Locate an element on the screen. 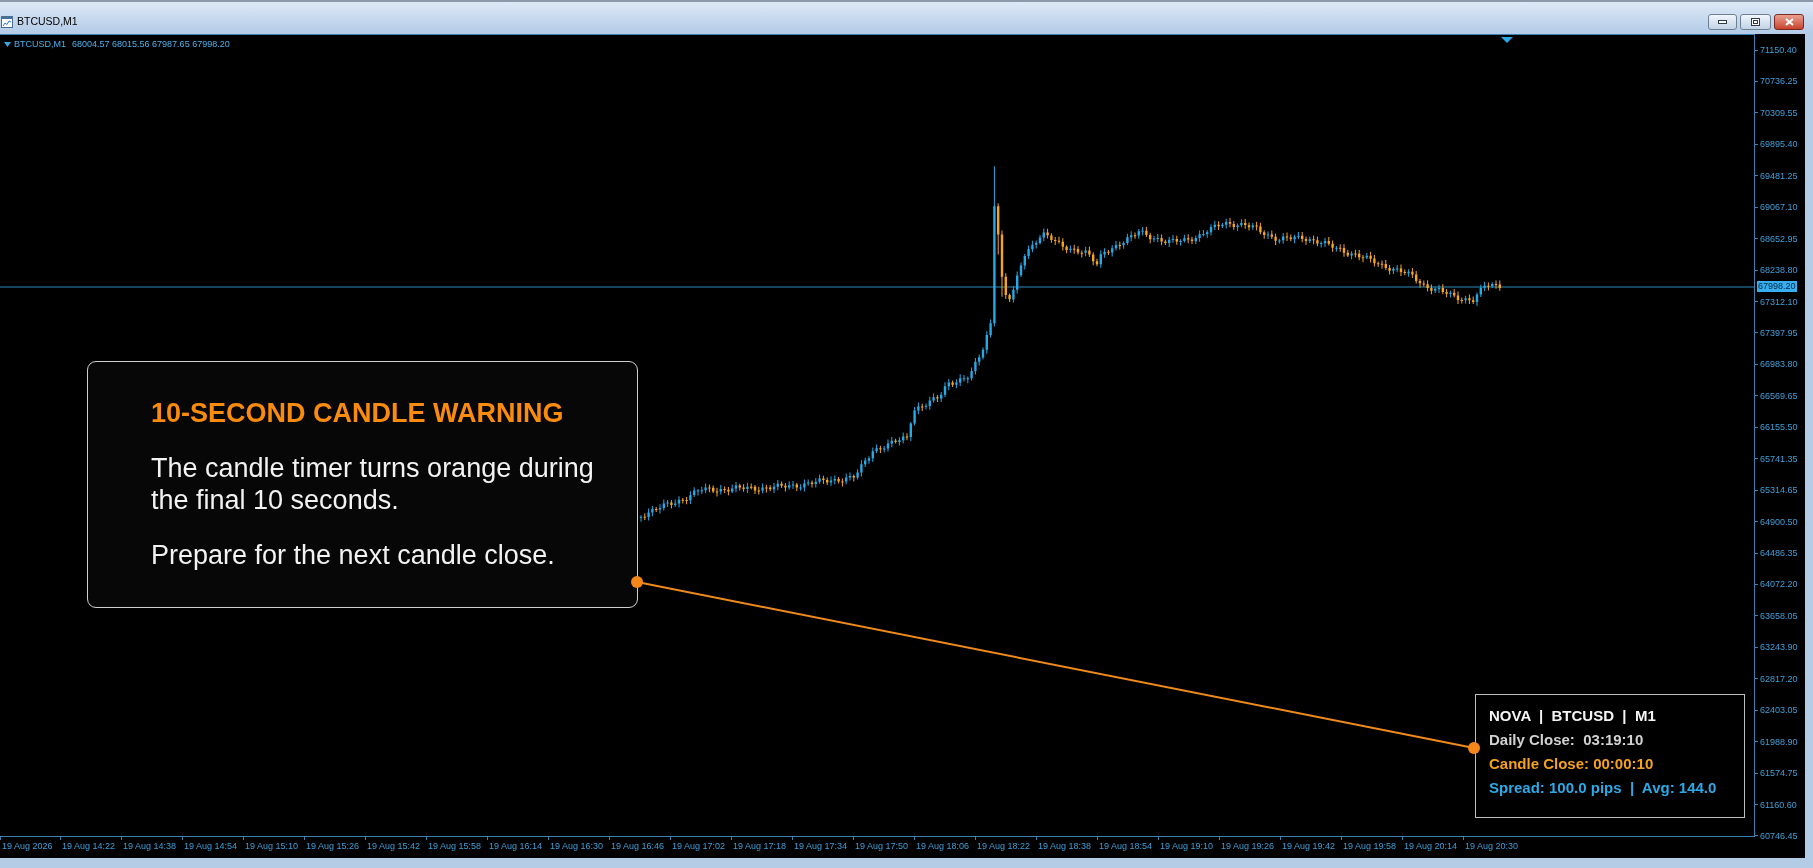 This screenshot has height=868, width=1813. minimize-icon is located at coordinates (1722, 21).